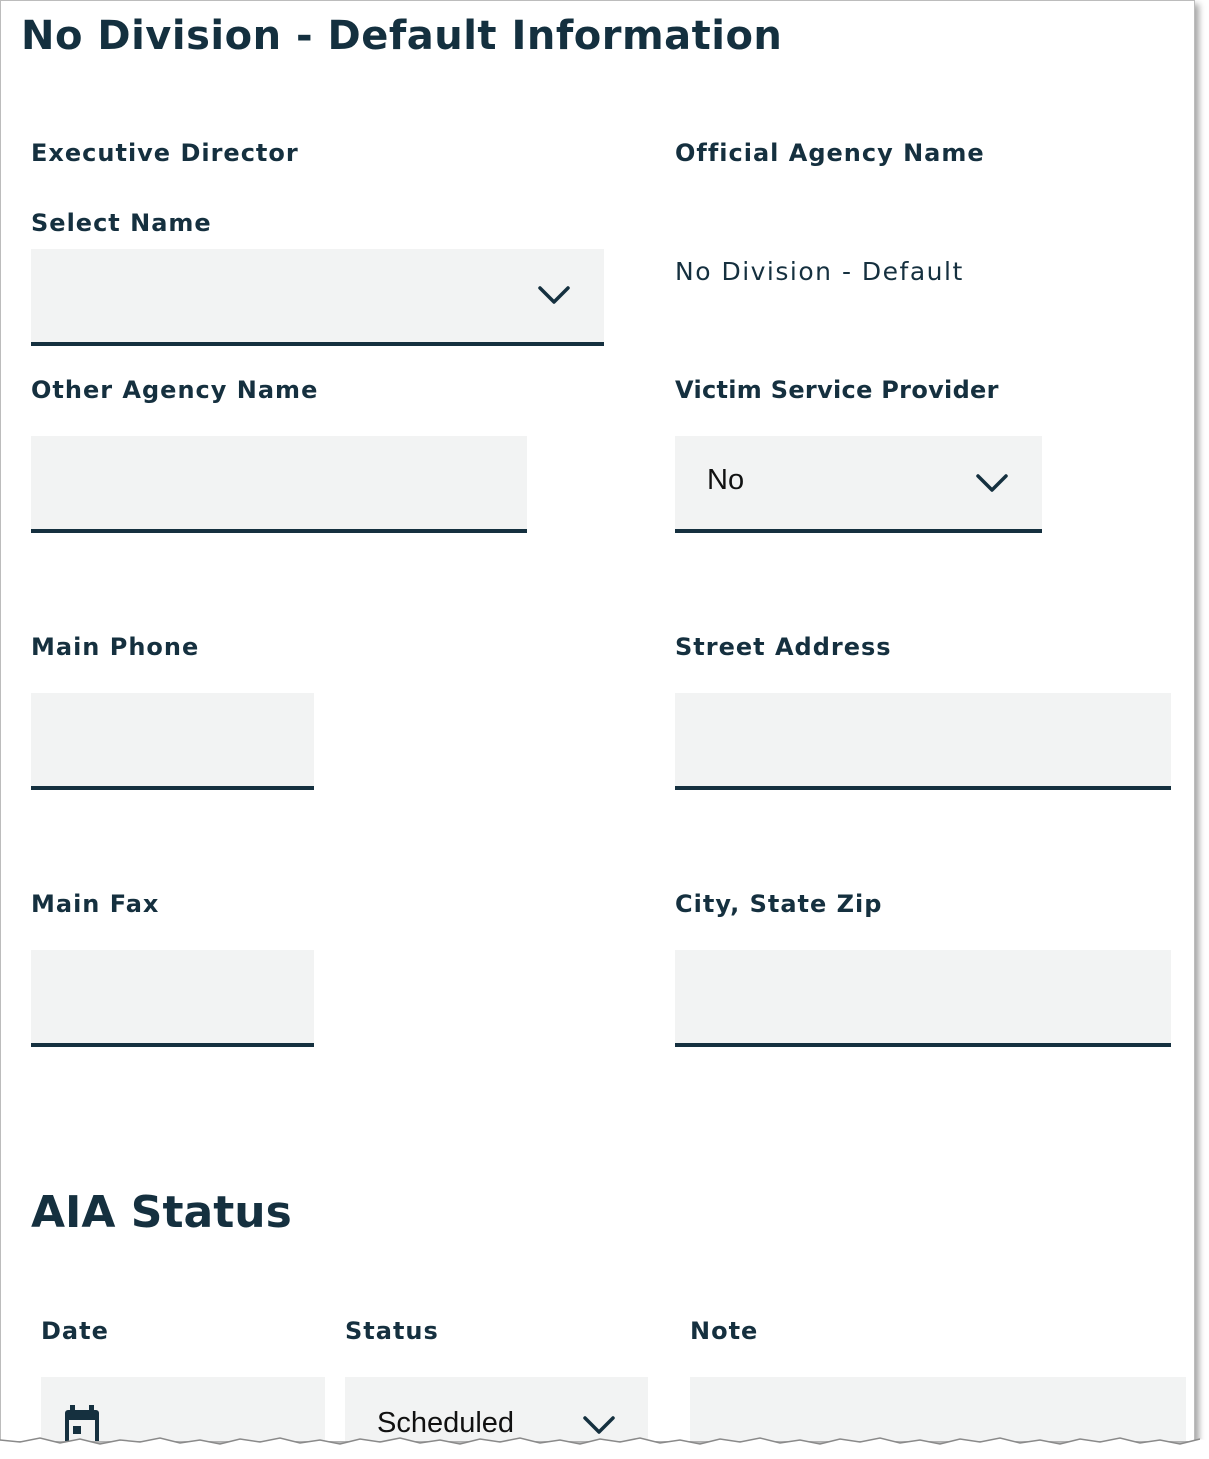 The height and width of the screenshot is (1459, 1209). Describe the element at coordinates (115, 647) in the screenshot. I see `main-phone-label: Main Phone` at that location.